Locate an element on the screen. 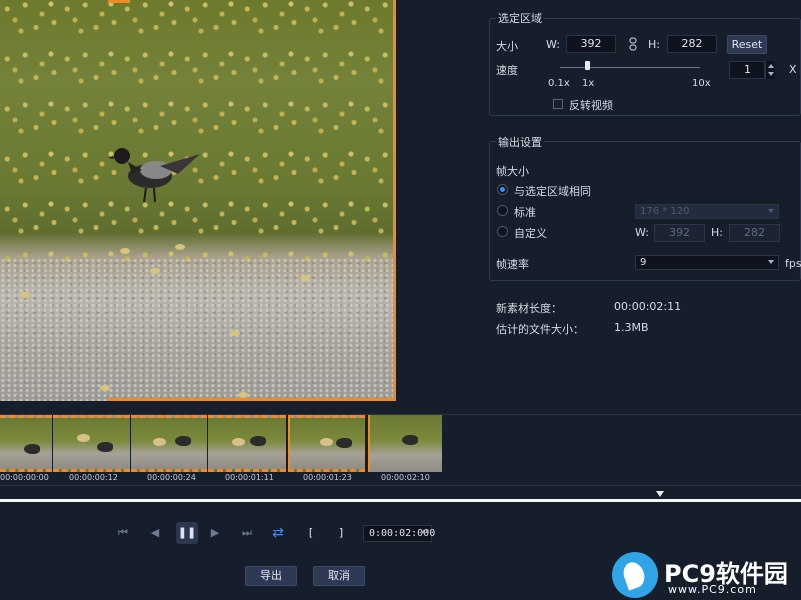  radio-standard is located at coordinates (502, 210).